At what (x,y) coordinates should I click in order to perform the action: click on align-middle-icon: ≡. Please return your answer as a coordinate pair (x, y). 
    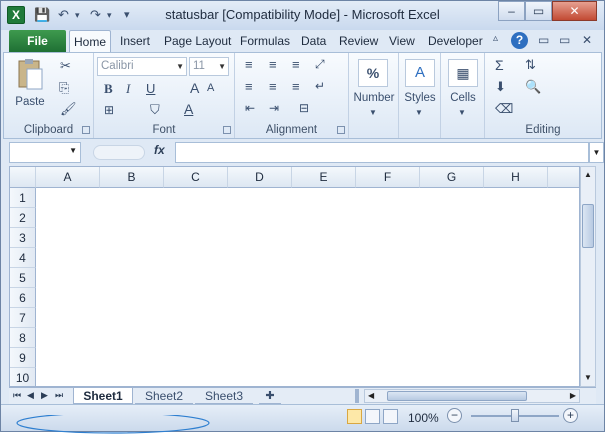
    Looking at the image, I should click on (273, 64).